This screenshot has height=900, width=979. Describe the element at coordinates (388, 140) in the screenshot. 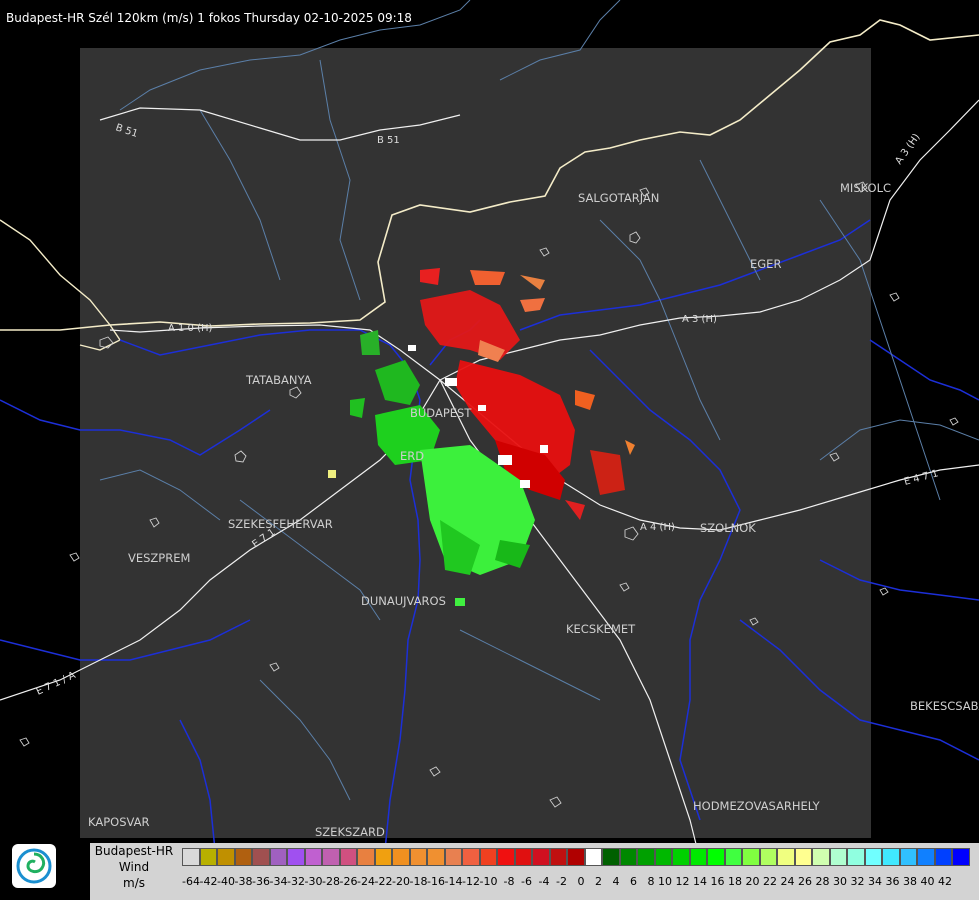

I see `road-label-b51-east: B 51` at that location.